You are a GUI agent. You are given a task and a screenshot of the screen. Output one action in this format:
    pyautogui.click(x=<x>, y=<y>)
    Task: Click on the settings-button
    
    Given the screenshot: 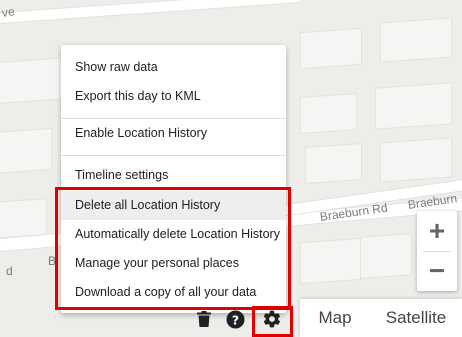 What is the action you would take?
    pyautogui.click(x=272, y=319)
    